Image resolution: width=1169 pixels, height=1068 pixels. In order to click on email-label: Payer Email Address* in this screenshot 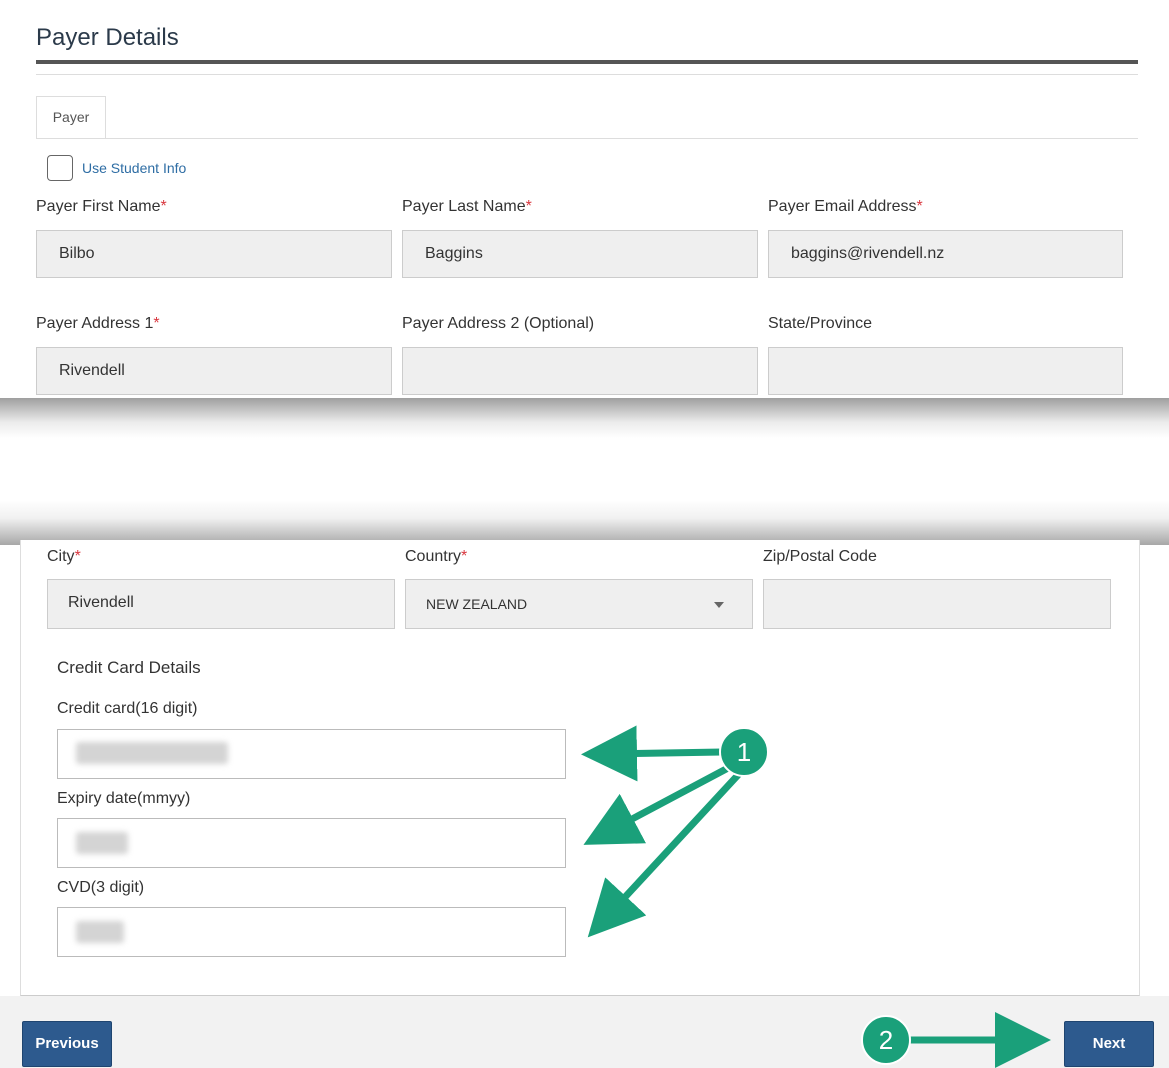, I will do `click(845, 206)`.